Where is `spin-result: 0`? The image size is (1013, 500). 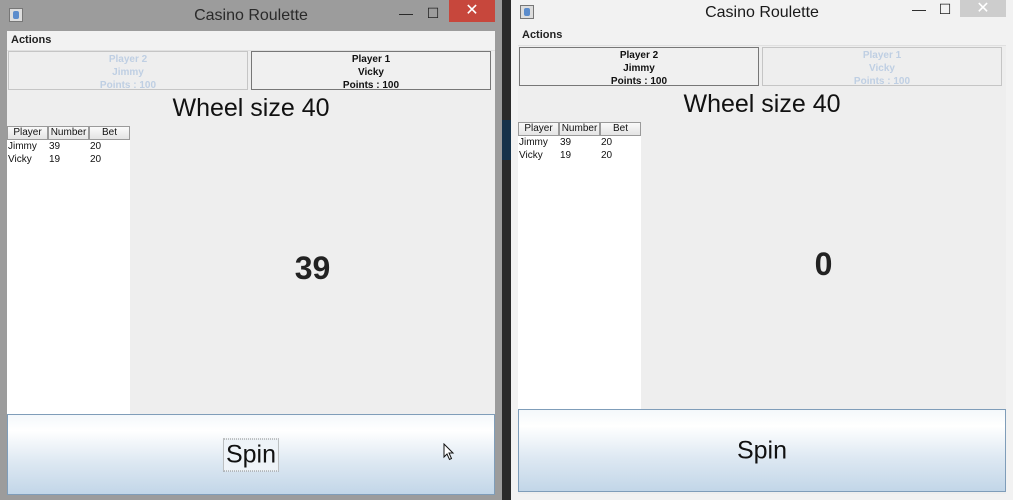
spin-result: 0 is located at coordinates (823, 264).